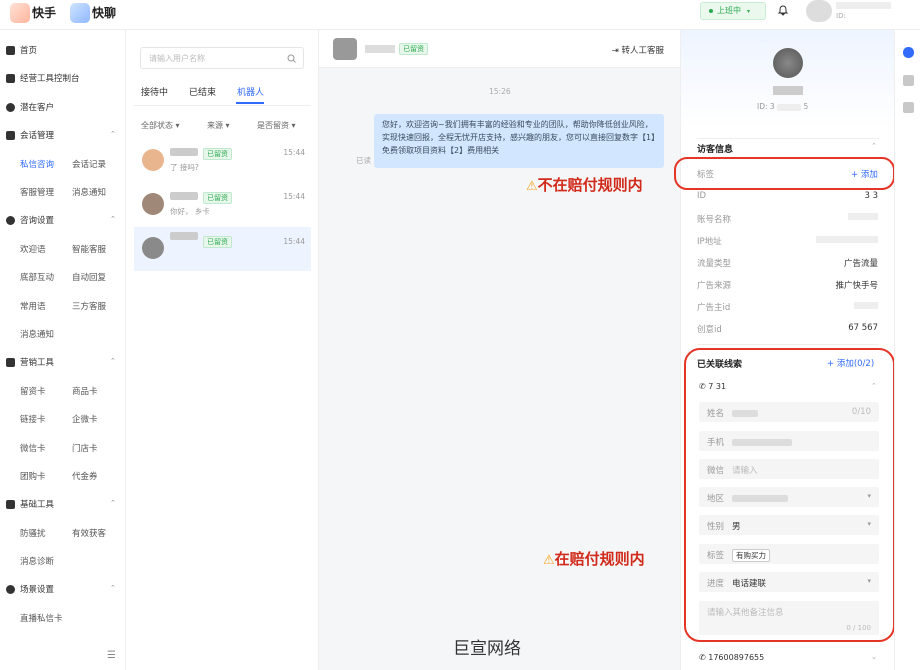  I want to click on nav-private-consult: 私信咨询, so click(37, 164).